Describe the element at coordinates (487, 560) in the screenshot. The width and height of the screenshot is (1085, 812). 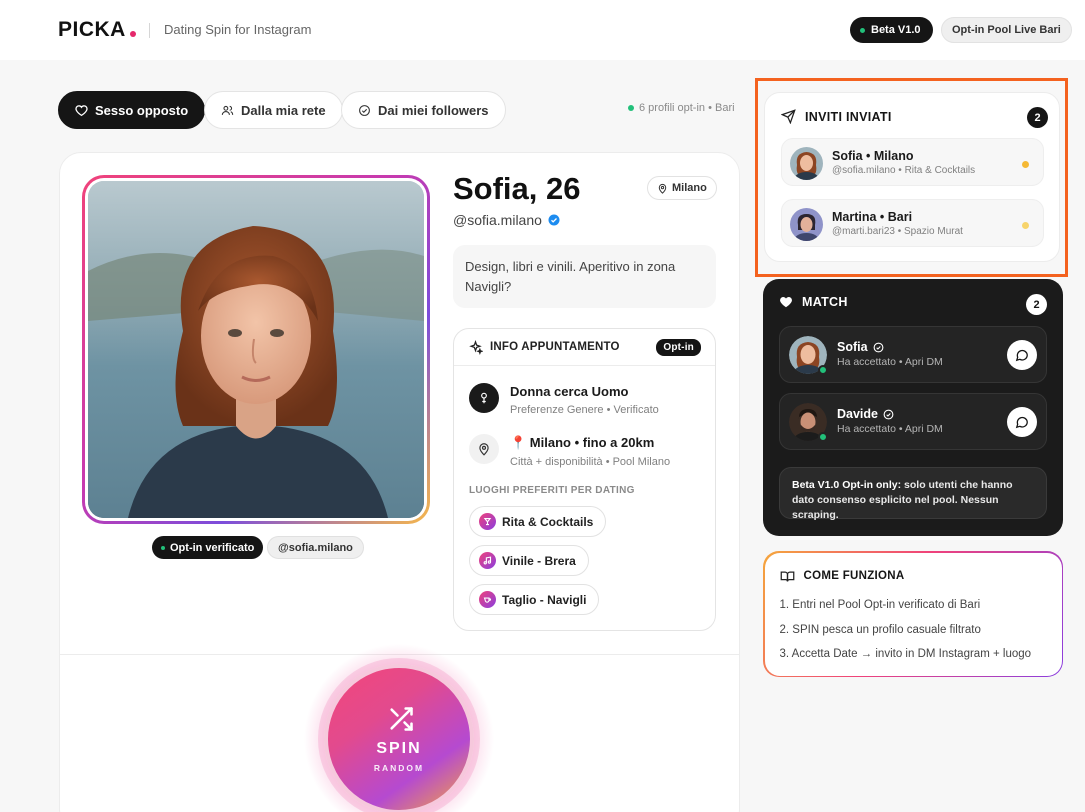
I see `music-note-icon` at that location.